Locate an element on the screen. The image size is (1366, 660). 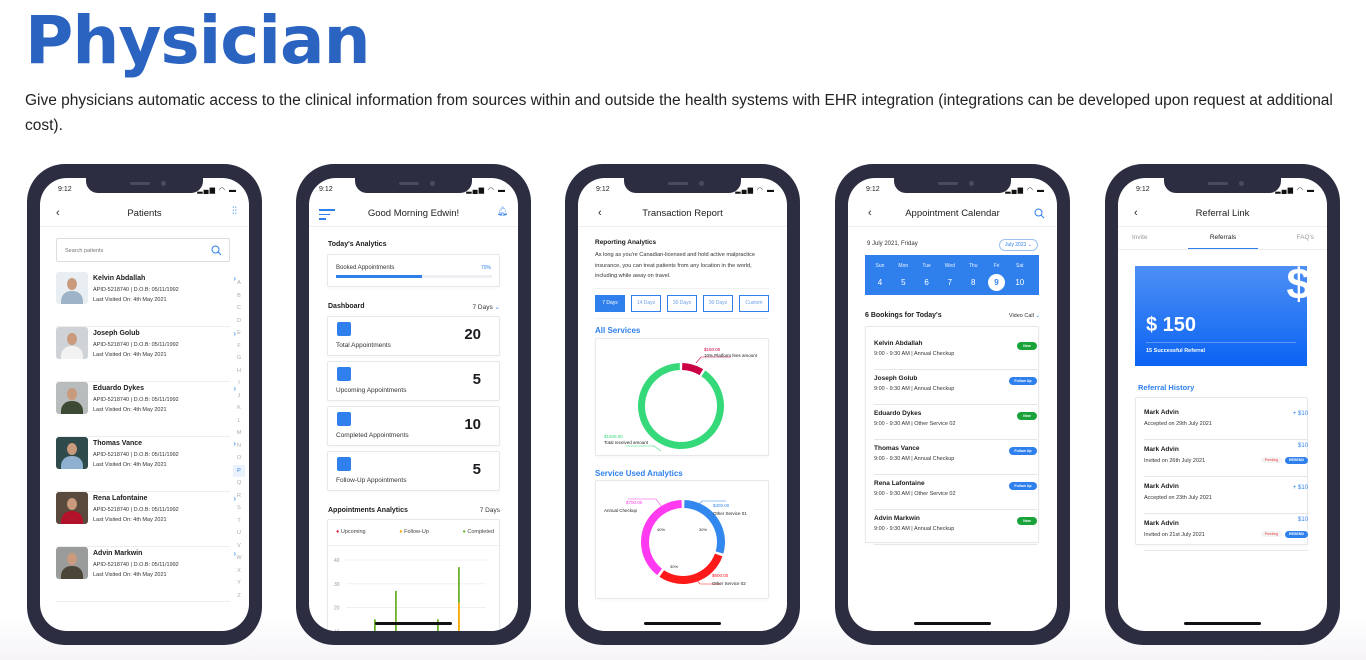
alphabet-letter: A is located at coordinates (239, 283).